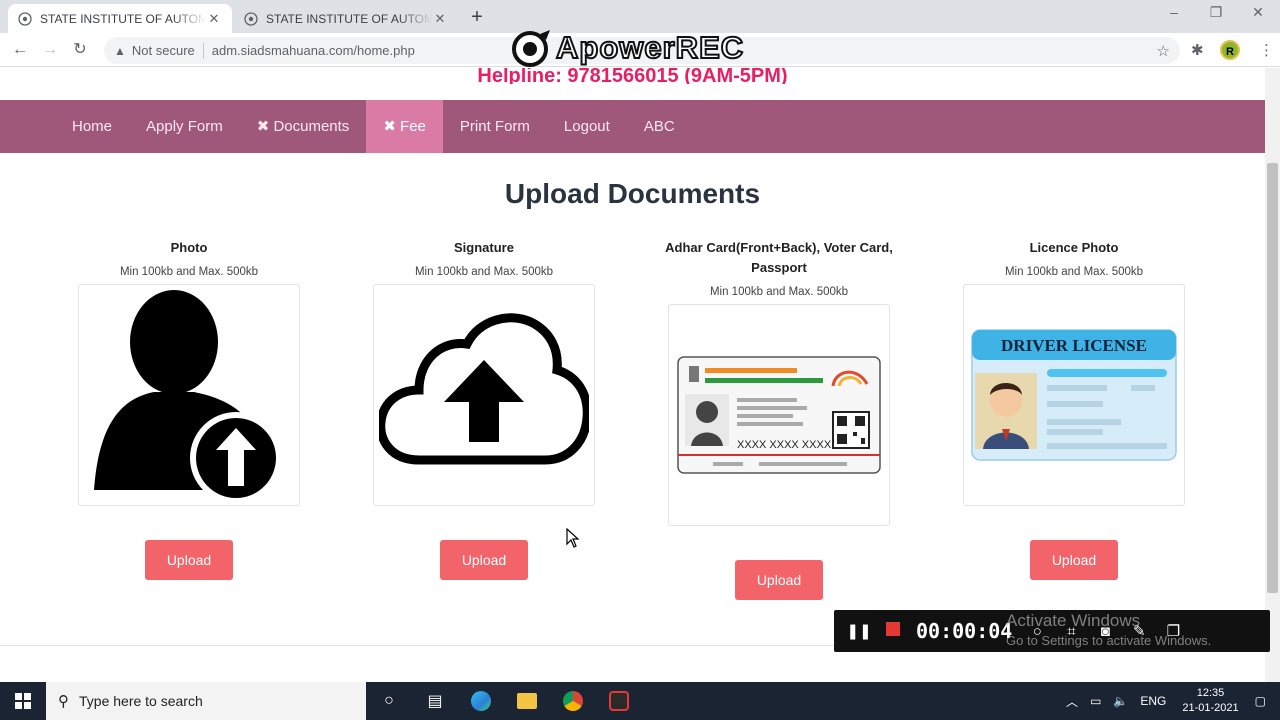  I want to click on signature-preview, so click(484, 395).